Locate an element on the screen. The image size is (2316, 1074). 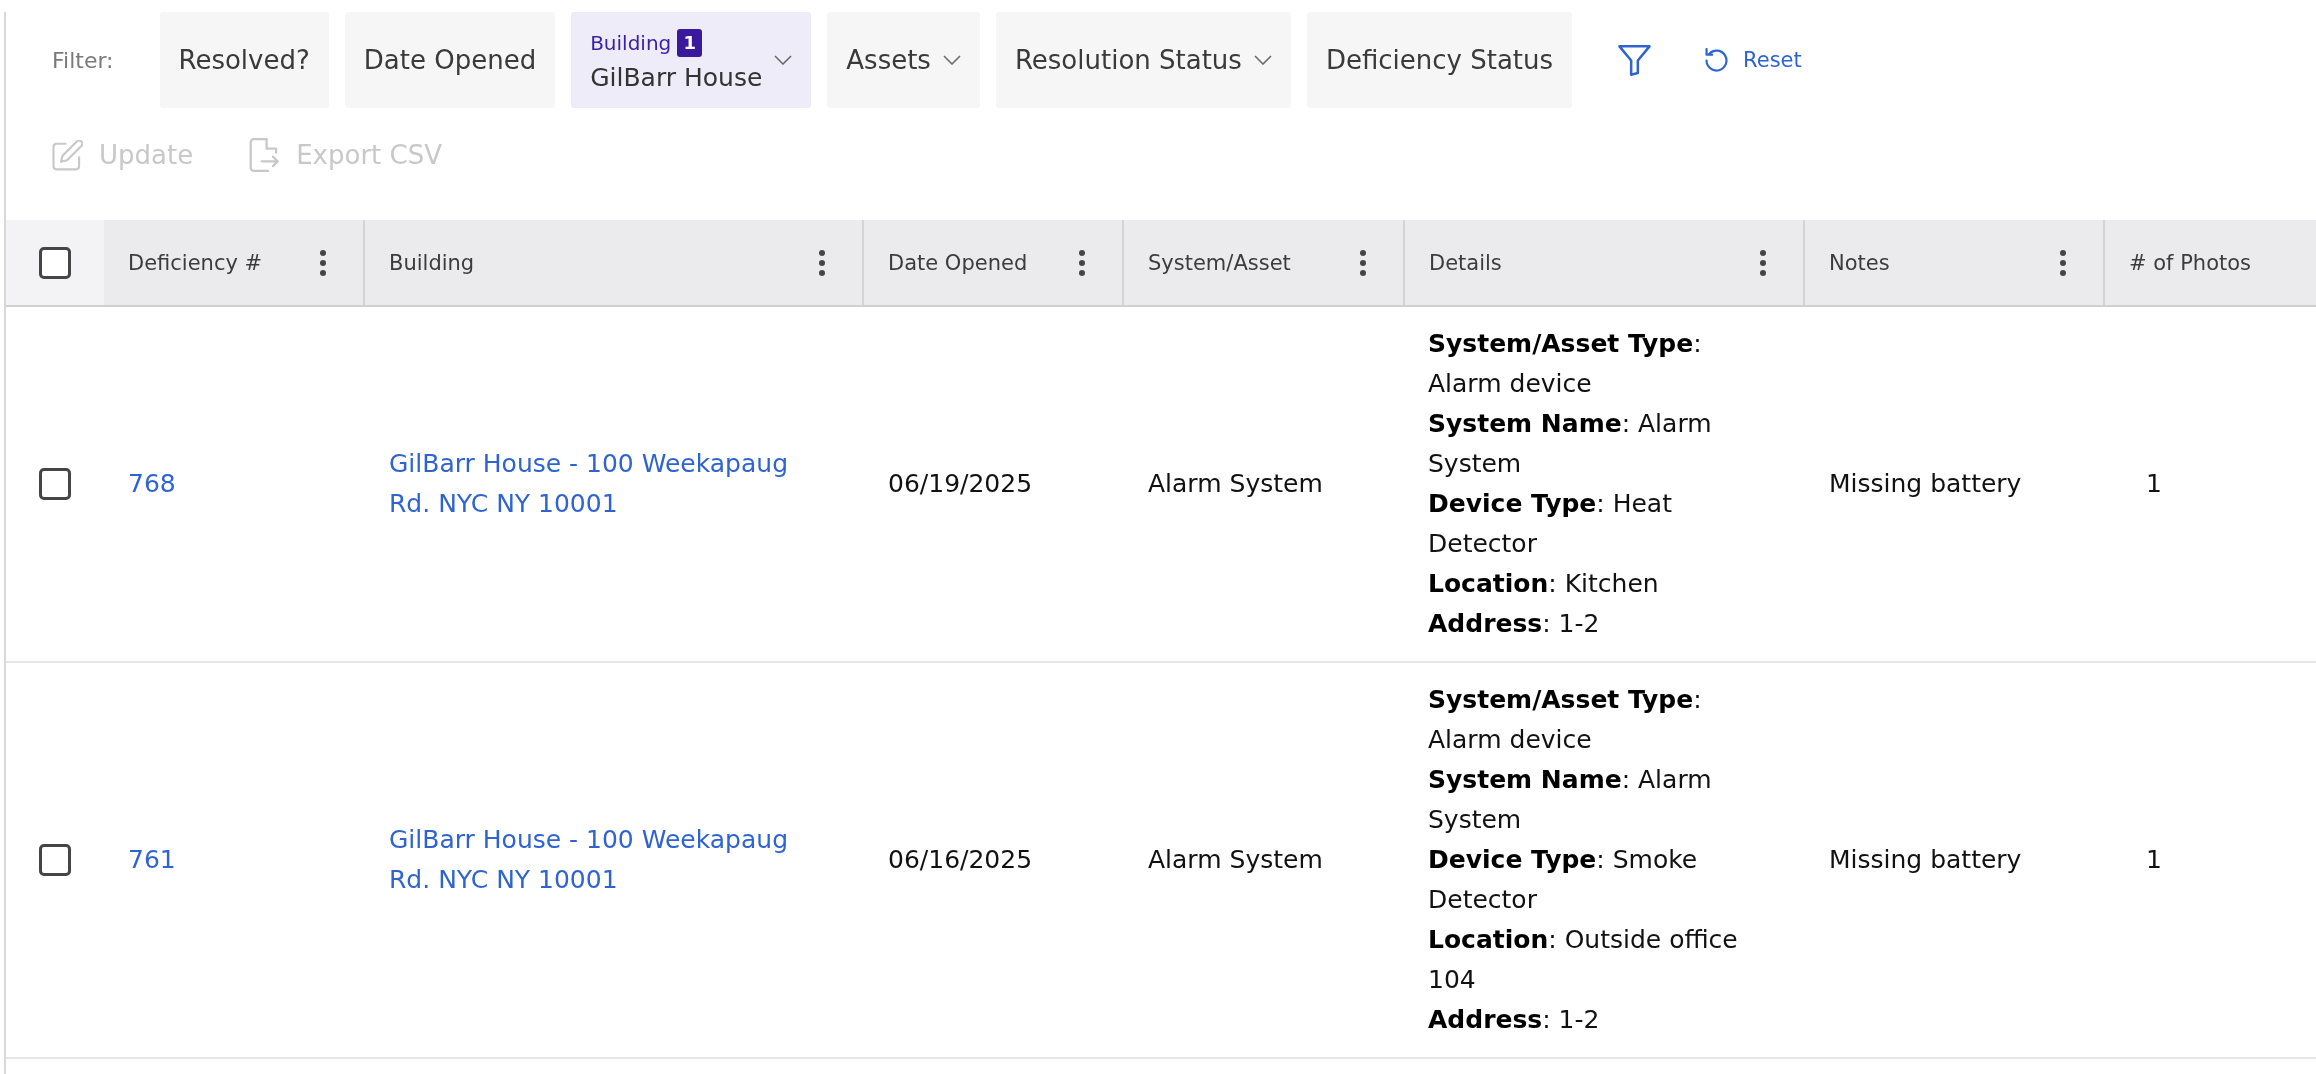
filter-chip: Assets is located at coordinates (903, 60).